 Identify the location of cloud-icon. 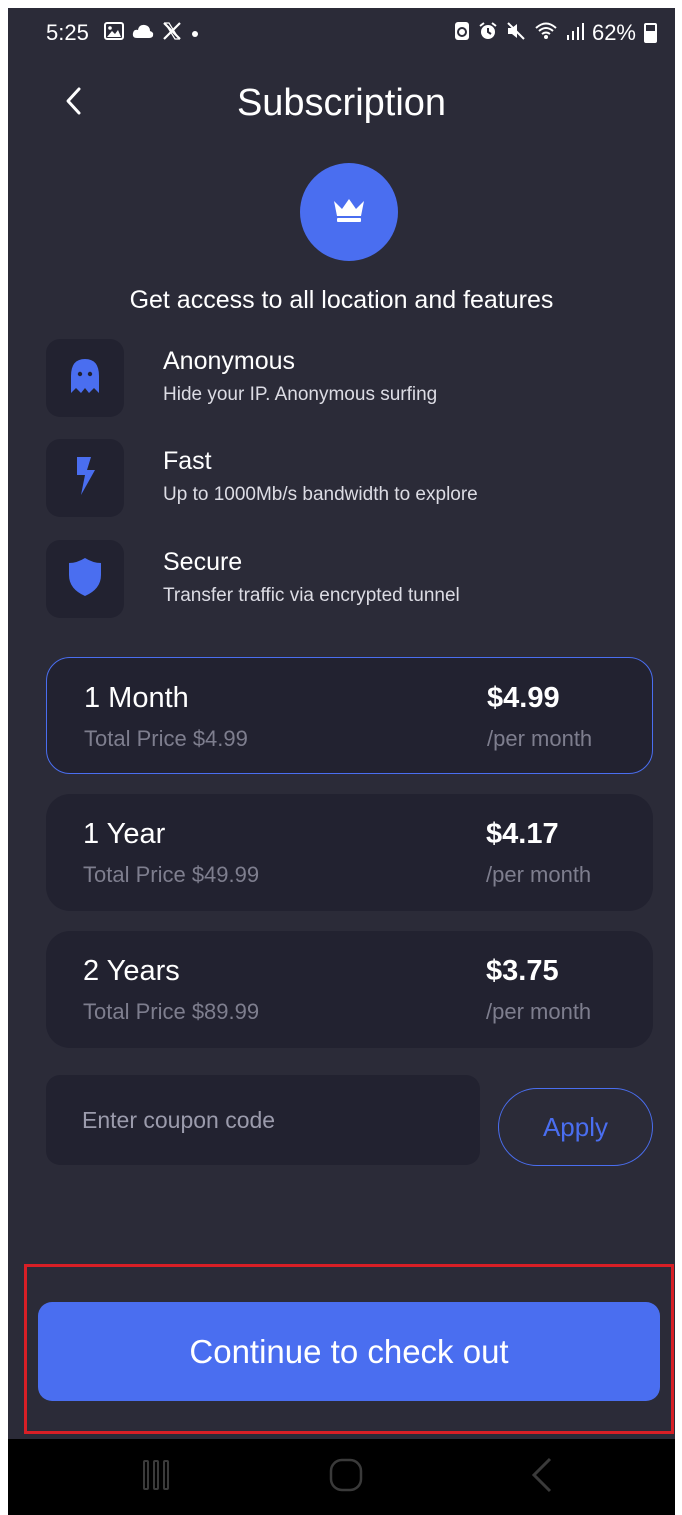
(143, 33).